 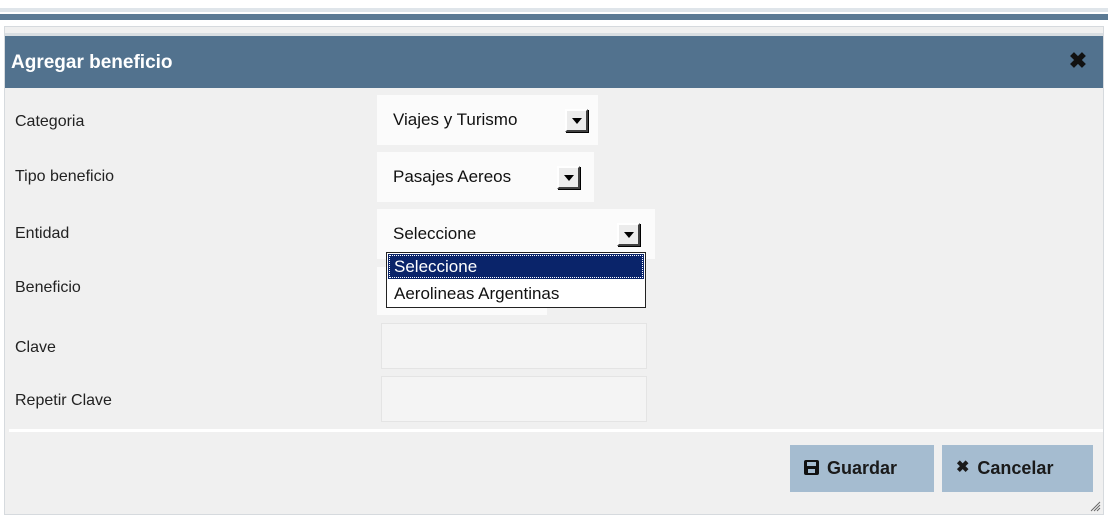 I want to click on save-icon, so click(x=811, y=467).